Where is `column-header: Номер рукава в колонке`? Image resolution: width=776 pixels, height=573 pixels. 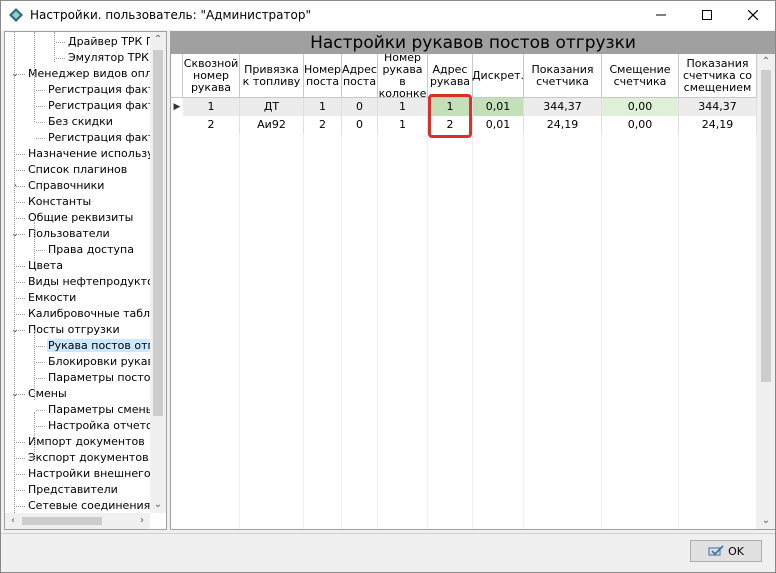
column-header: Номер рукава в колонке is located at coordinates (403, 76).